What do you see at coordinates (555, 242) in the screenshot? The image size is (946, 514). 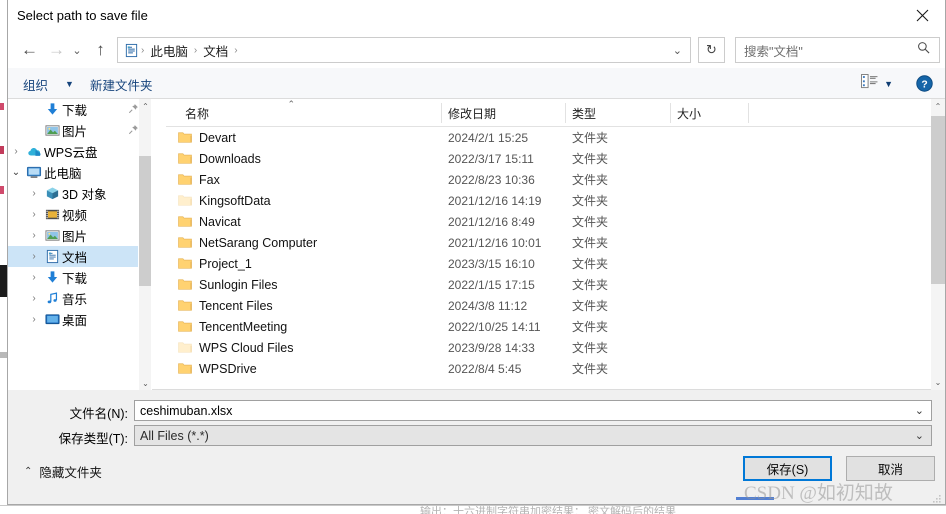 I see `table-row: NetSarang Computer 2021/12/16 10:01 文件夹` at bounding box center [555, 242].